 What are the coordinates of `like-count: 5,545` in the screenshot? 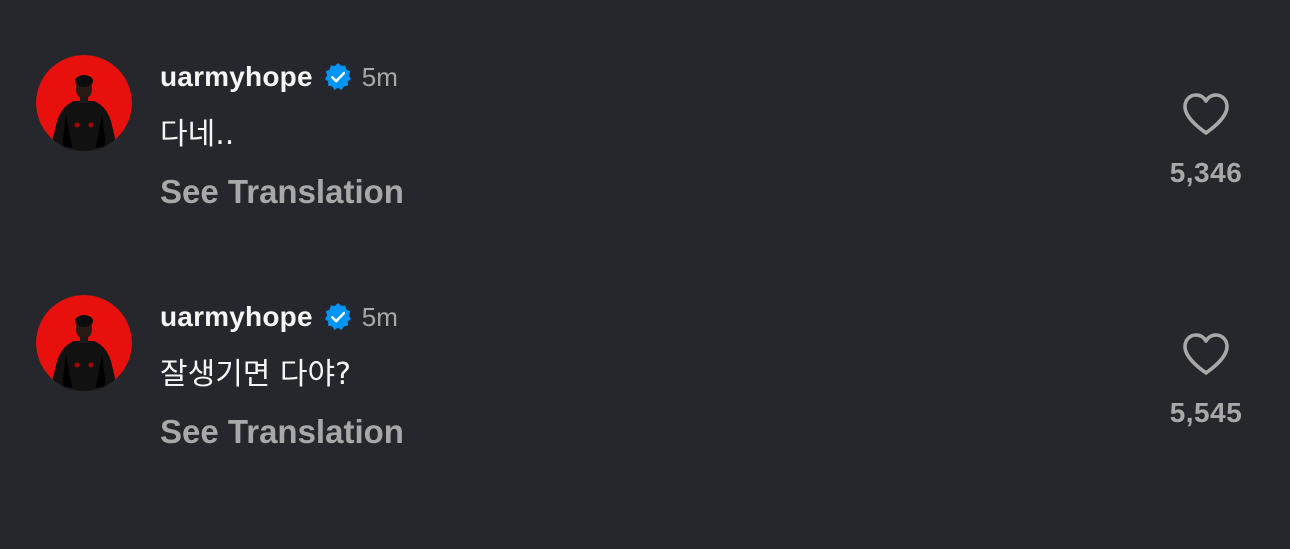 It's located at (1206, 413).